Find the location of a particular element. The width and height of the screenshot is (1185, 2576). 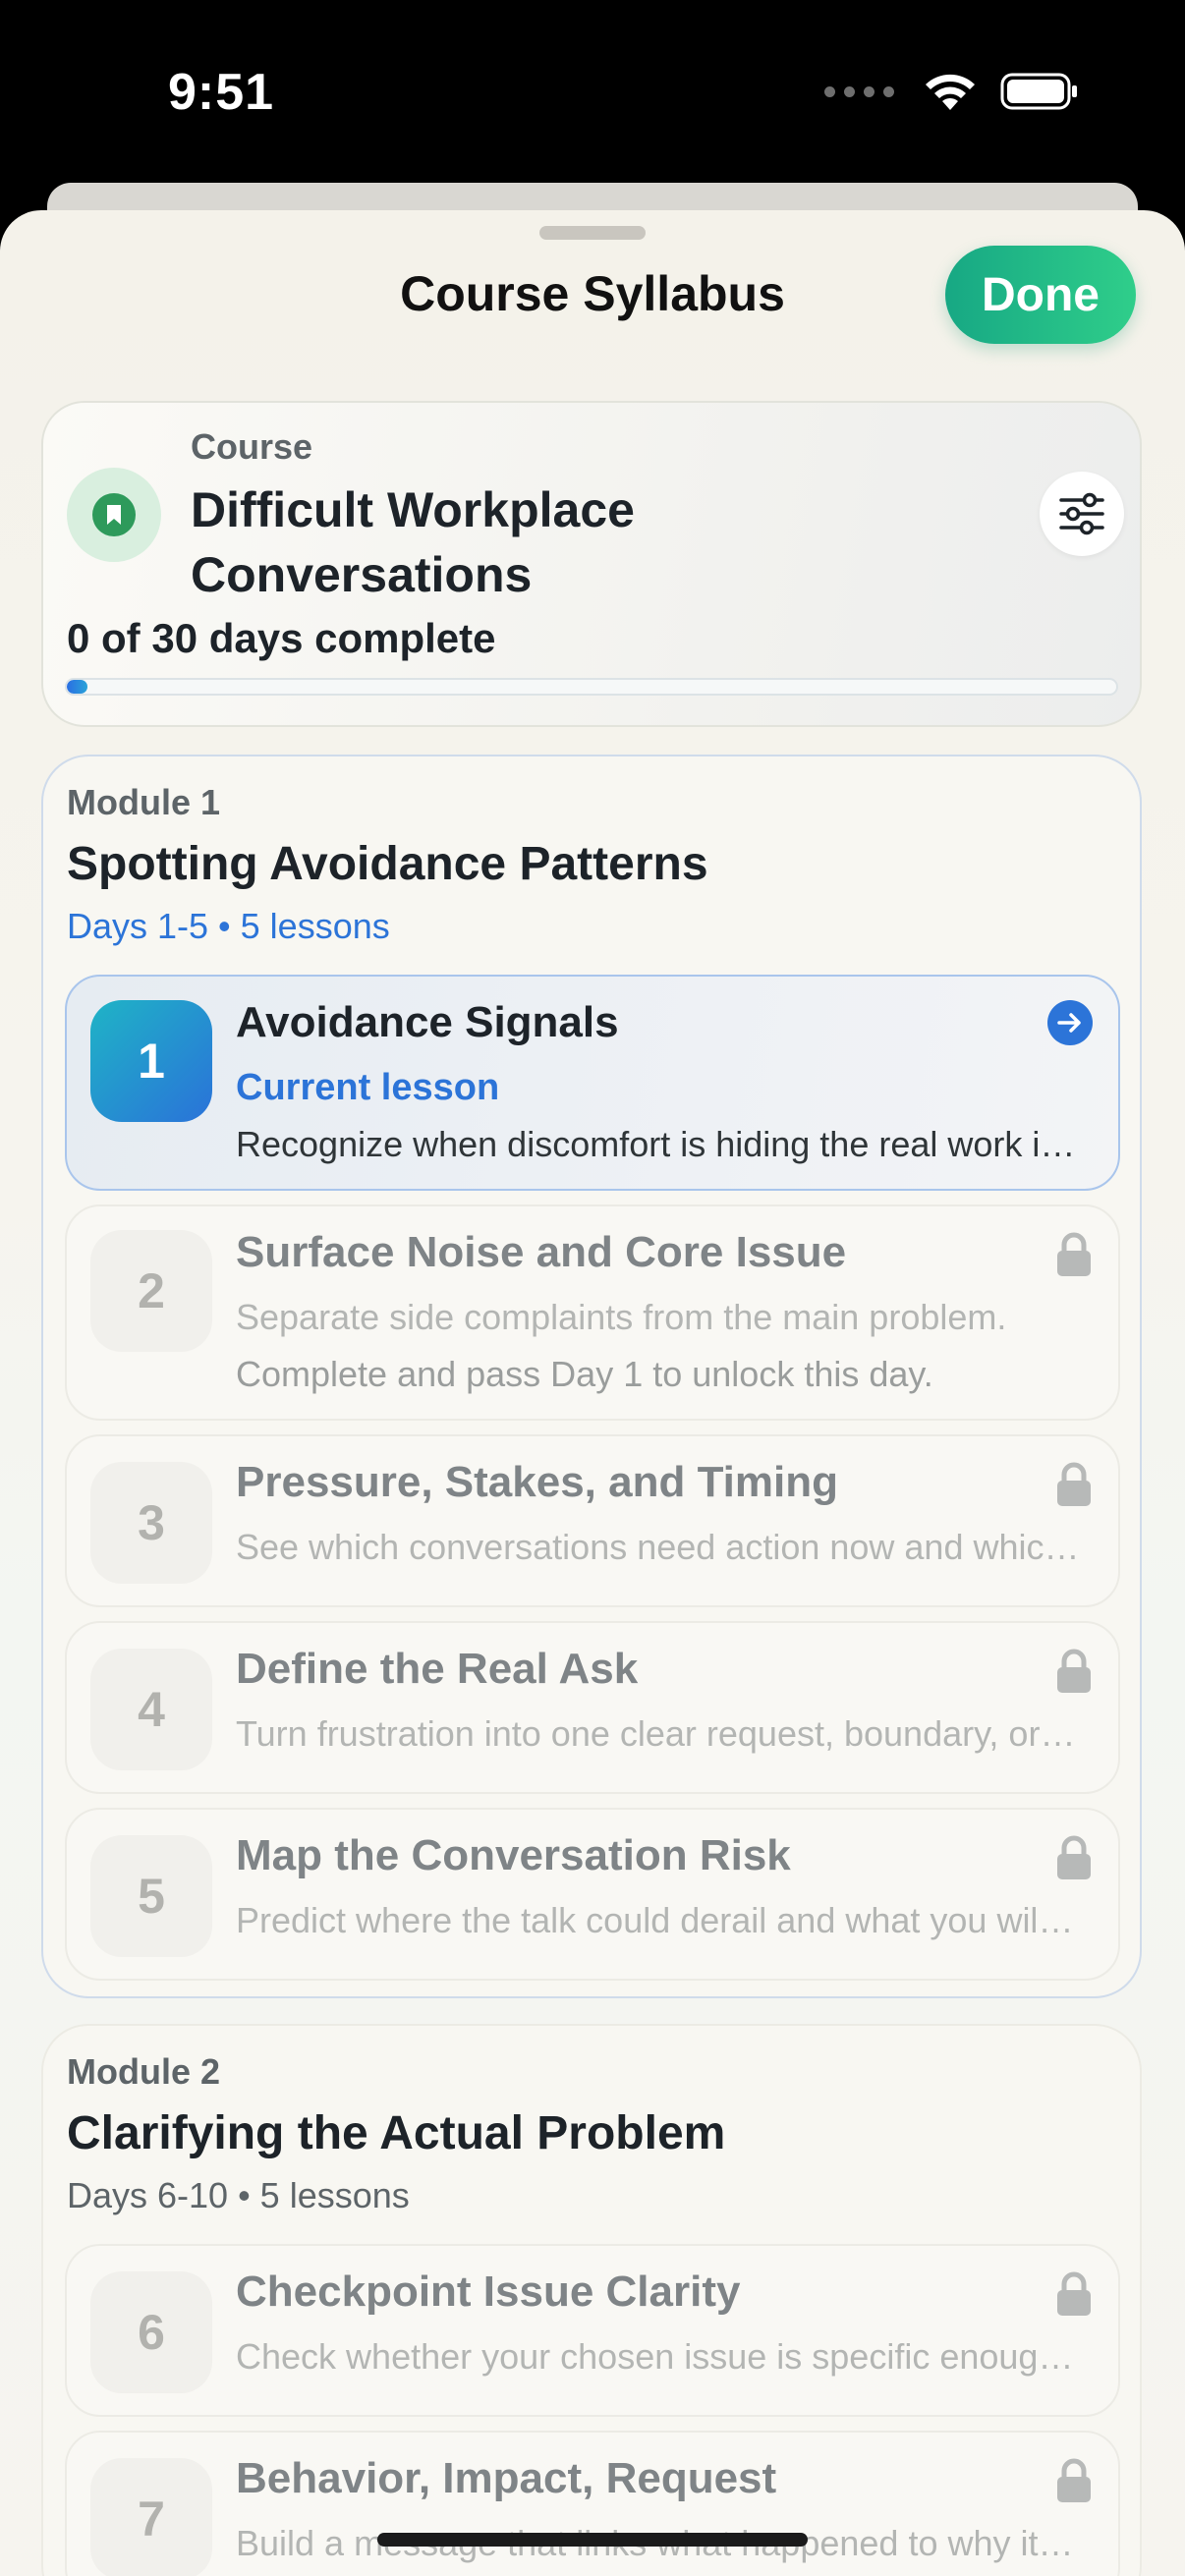

lesson-title: Avoidance Signals is located at coordinates (428, 1022).